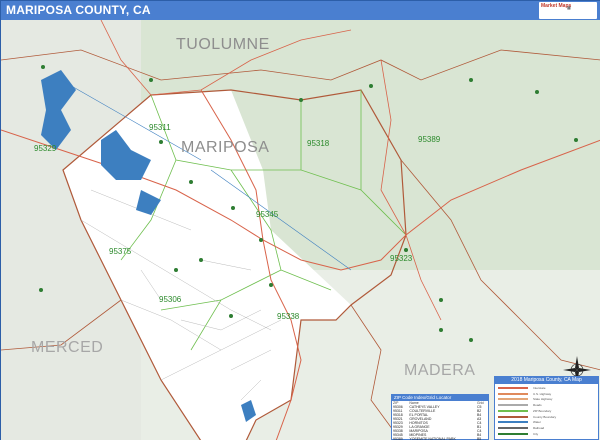 The image size is (600, 440). What do you see at coordinates (546, 380) in the screenshot?
I see `legend-title: 2018 Mariposa County, CA Map` at bounding box center [546, 380].